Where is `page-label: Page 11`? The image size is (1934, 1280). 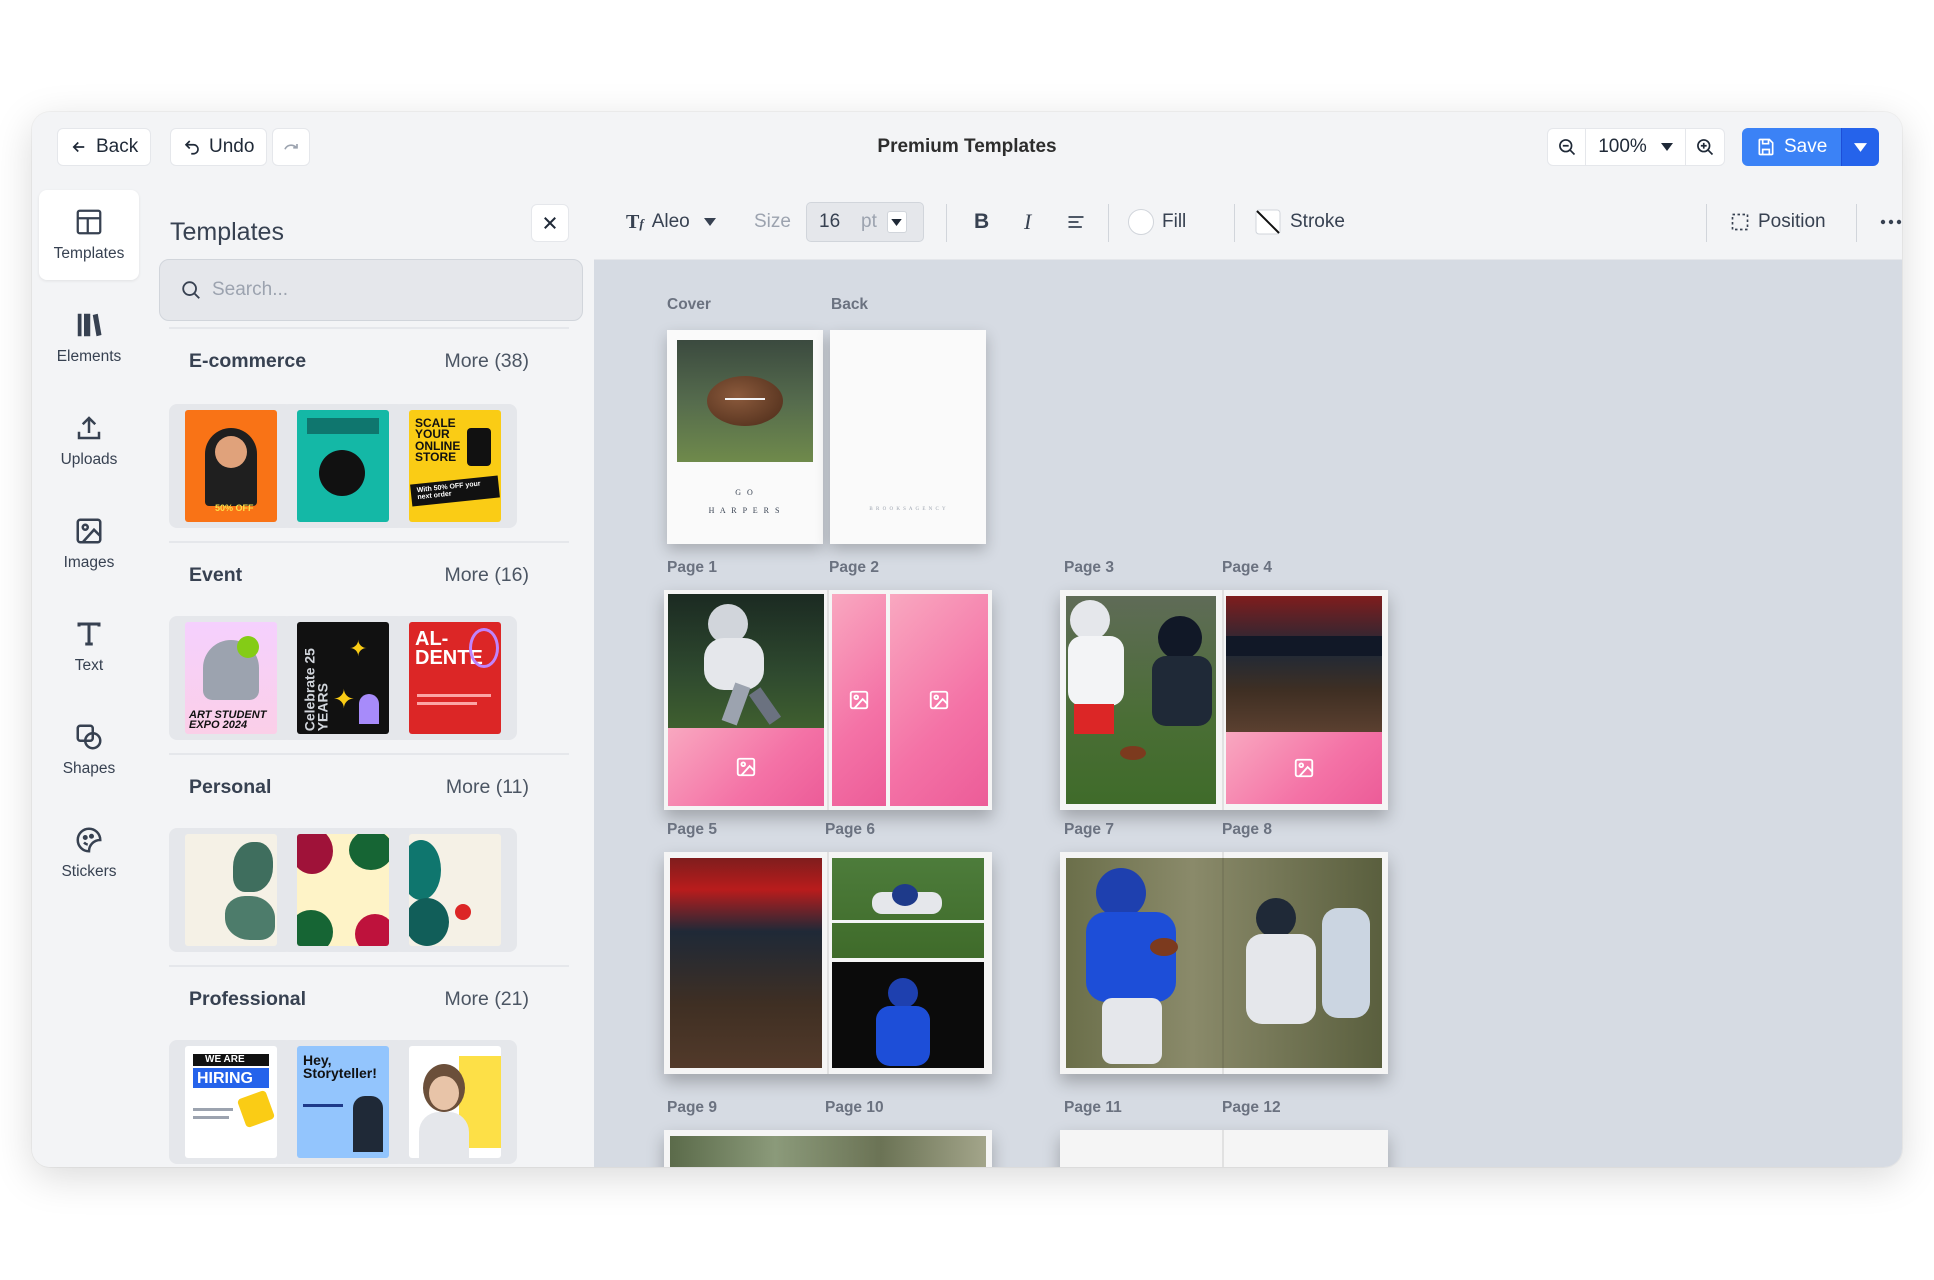 page-label: Page 11 is located at coordinates (1093, 1107).